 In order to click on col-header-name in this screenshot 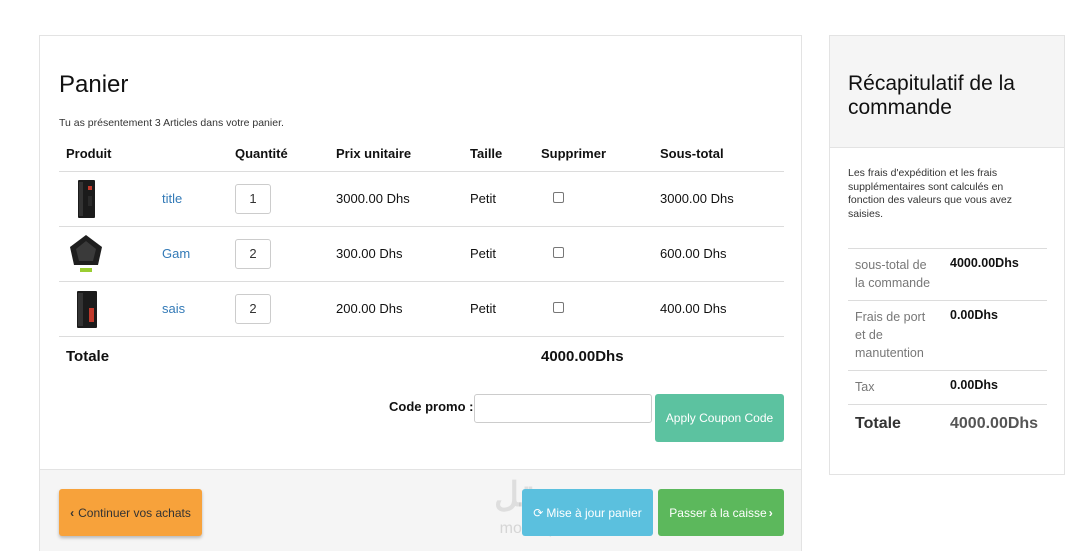, I will do `click(191, 154)`.